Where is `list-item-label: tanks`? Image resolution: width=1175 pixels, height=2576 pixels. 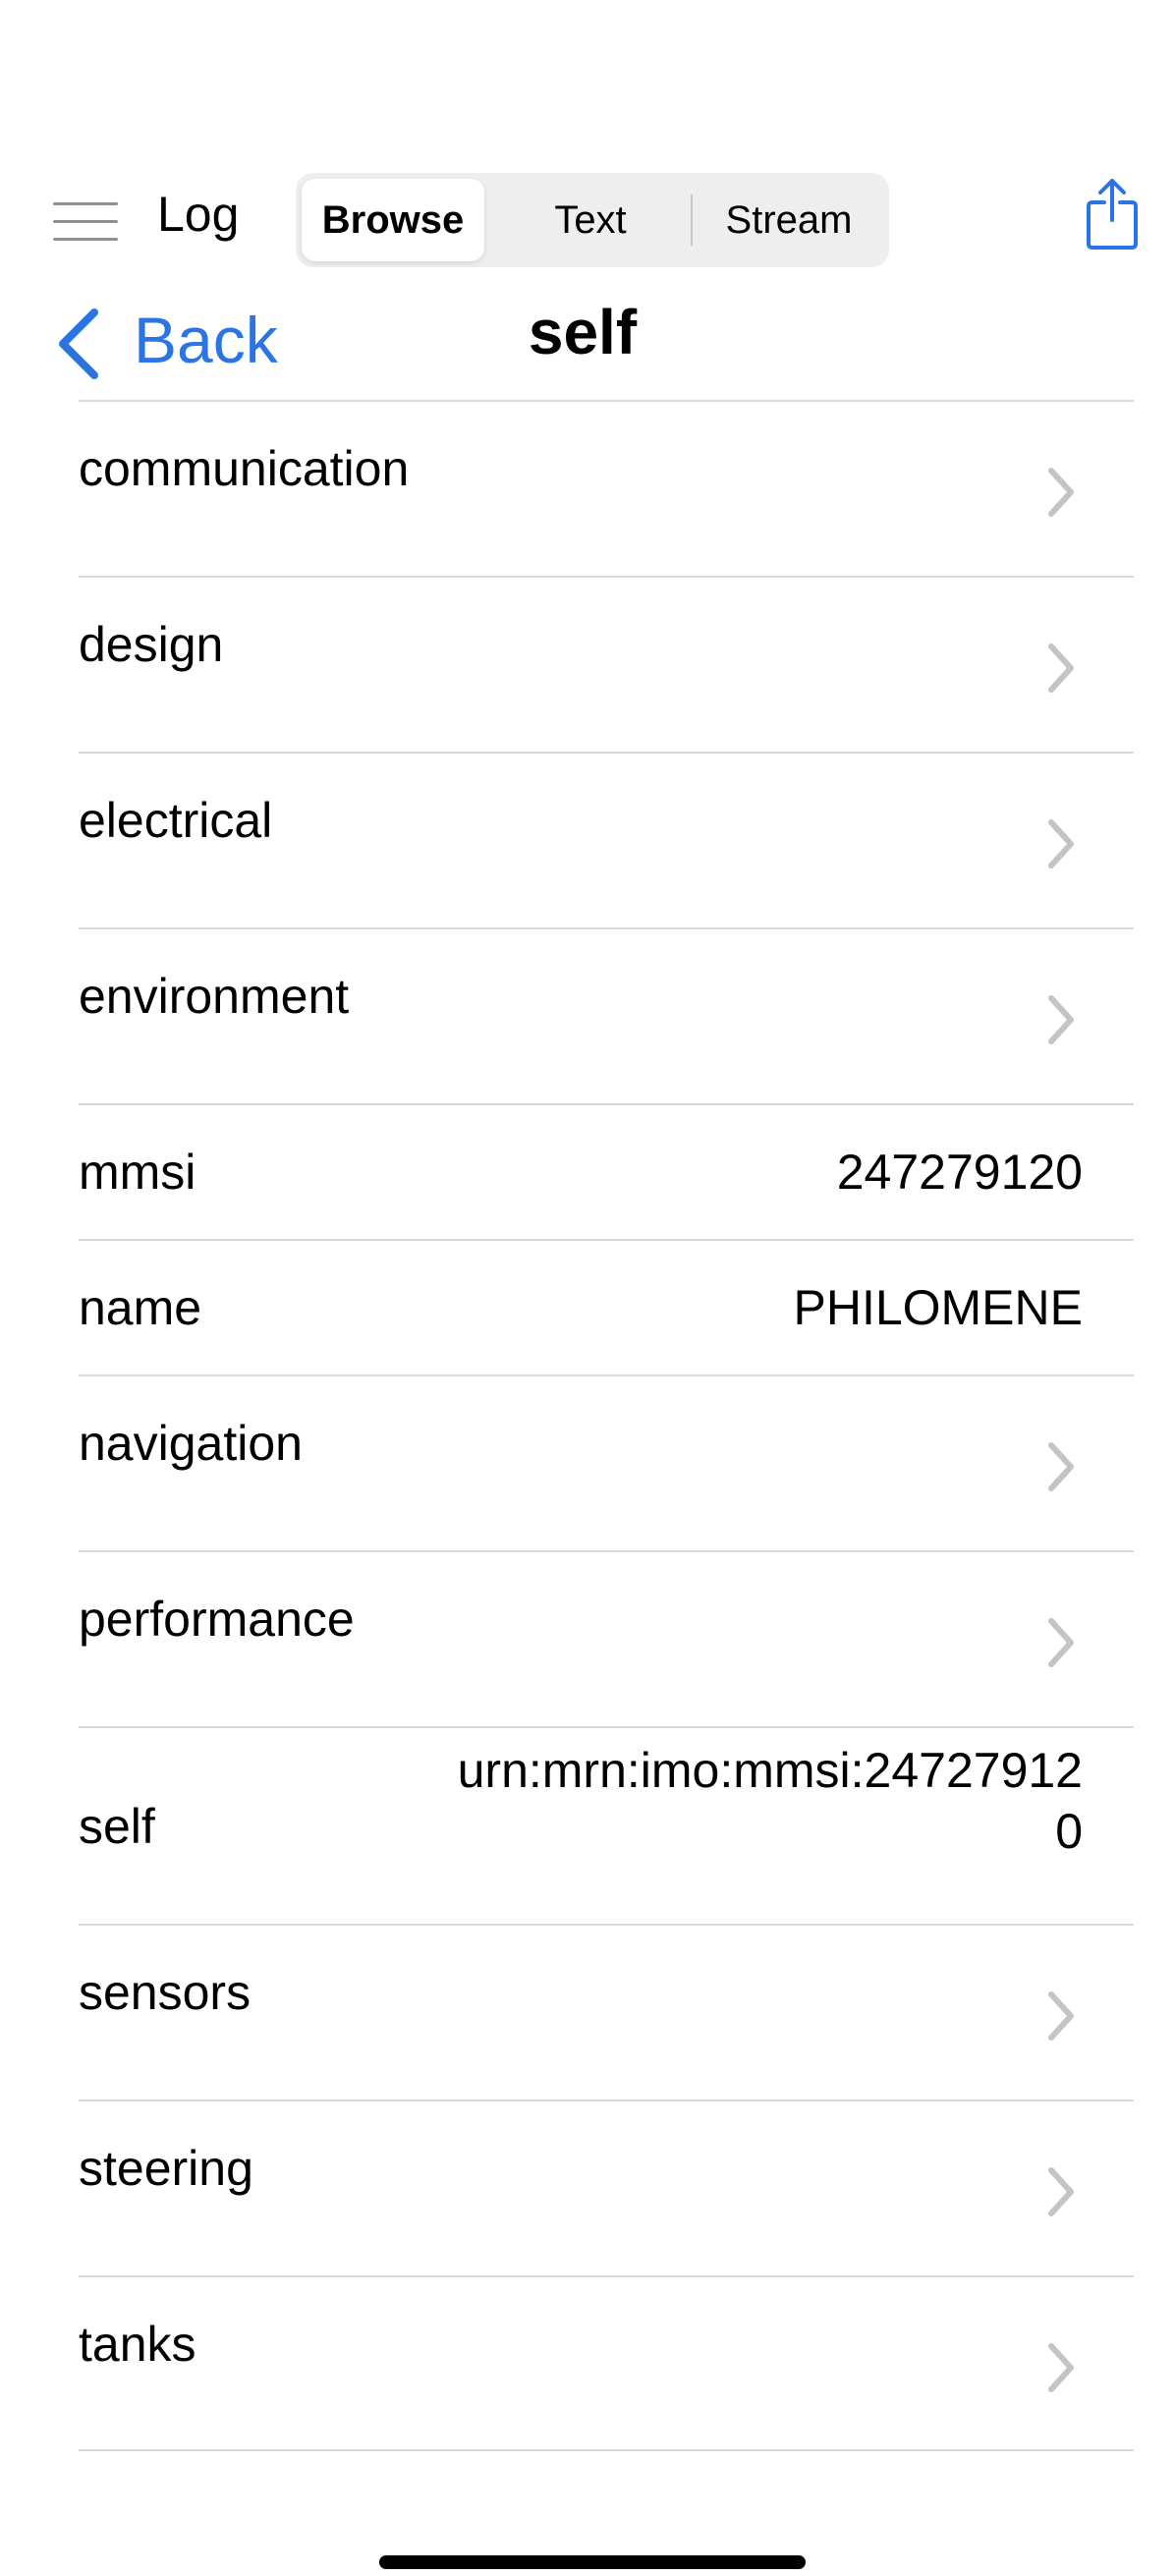 list-item-label: tanks is located at coordinates (137, 2344).